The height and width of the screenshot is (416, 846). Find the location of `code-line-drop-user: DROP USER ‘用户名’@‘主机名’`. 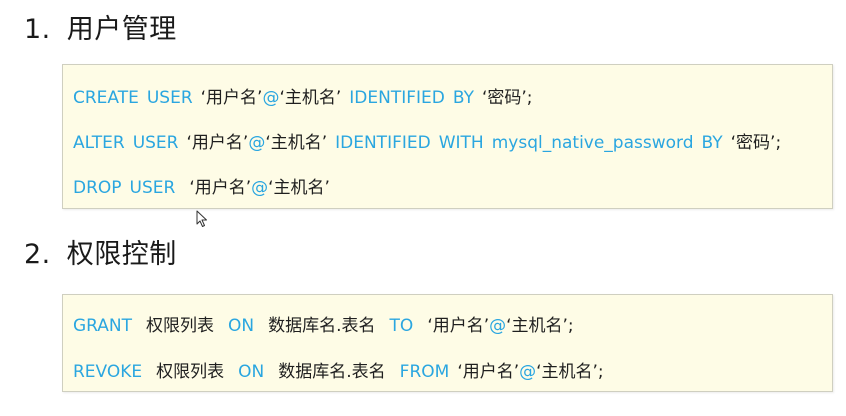

code-line-drop-user: DROP USER ‘用户名’@‘主机名’ is located at coordinates (201, 188).